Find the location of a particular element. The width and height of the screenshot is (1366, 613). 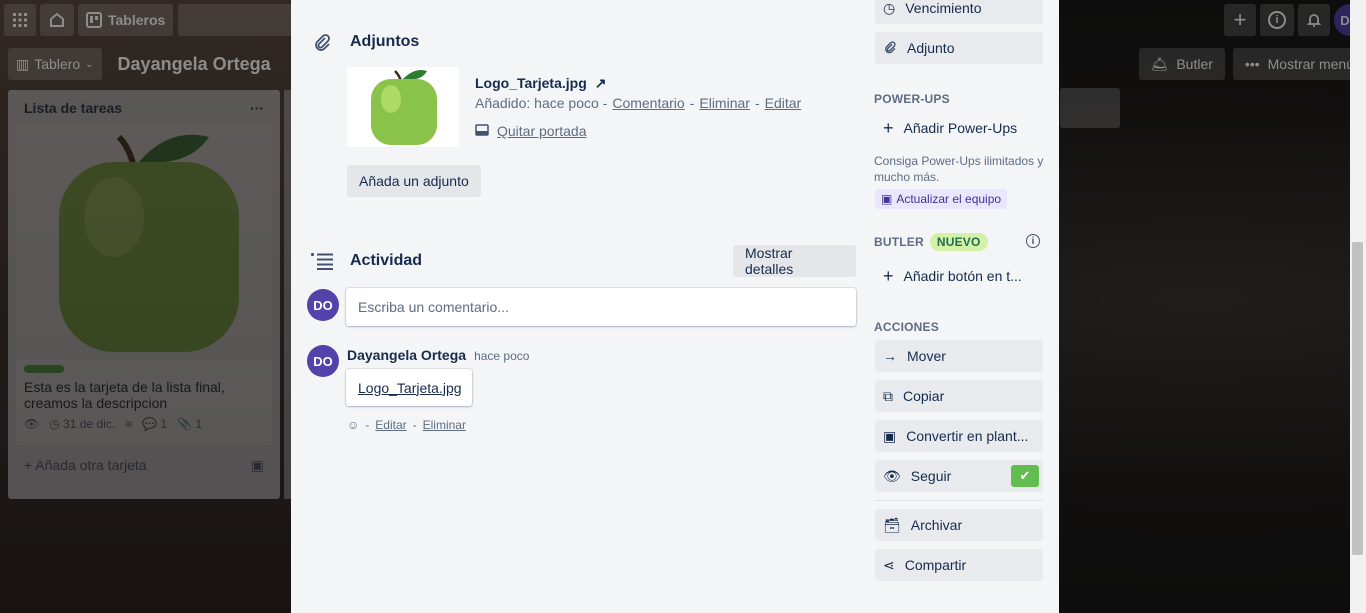

attachment-button: Adjunto is located at coordinates (959, 48).